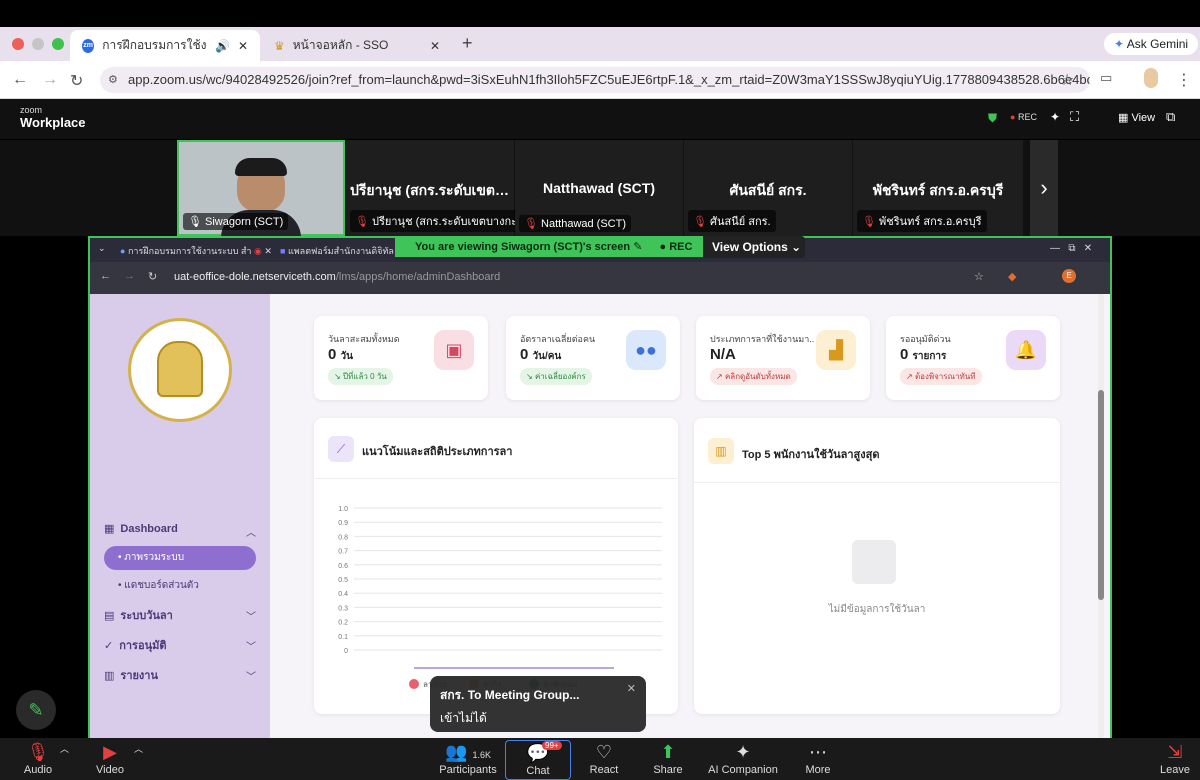 This screenshot has height=780, width=1200. Describe the element at coordinates (64, 748) in the screenshot. I see `audio-options-chevron-icon: ︿` at that location.